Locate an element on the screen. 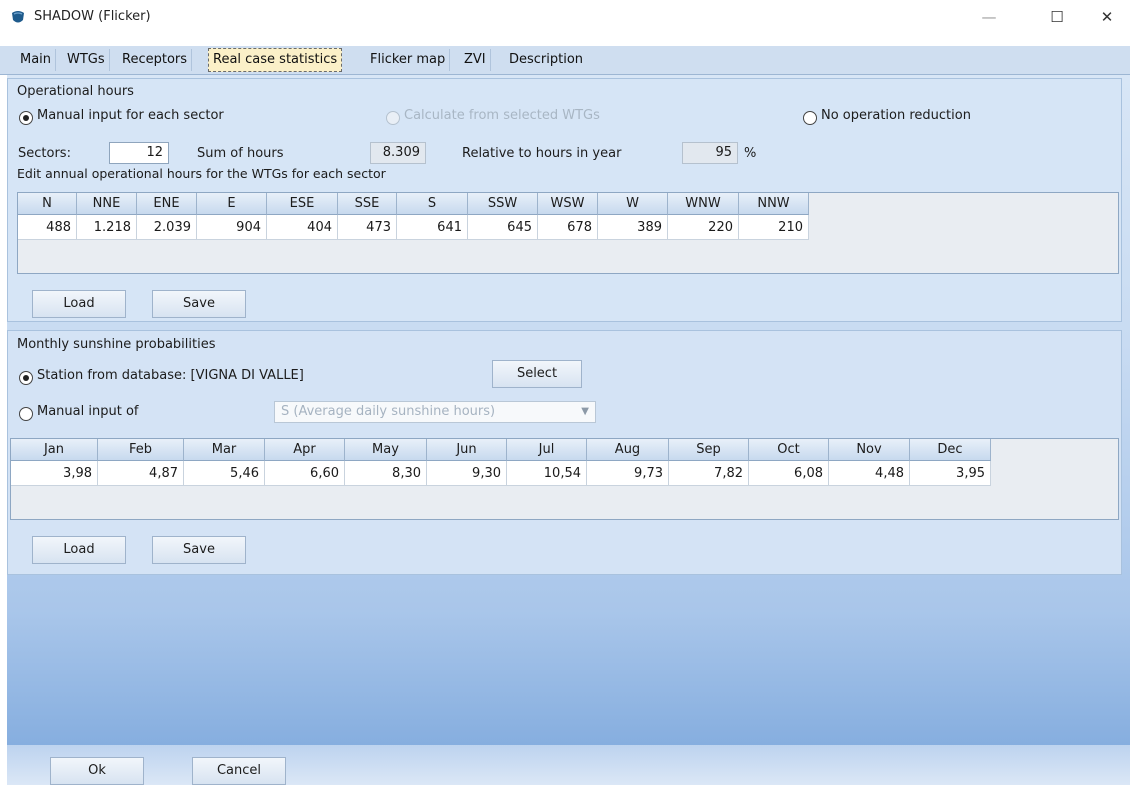  sector-header-ene: ENE is located at coordinates (167, 204).